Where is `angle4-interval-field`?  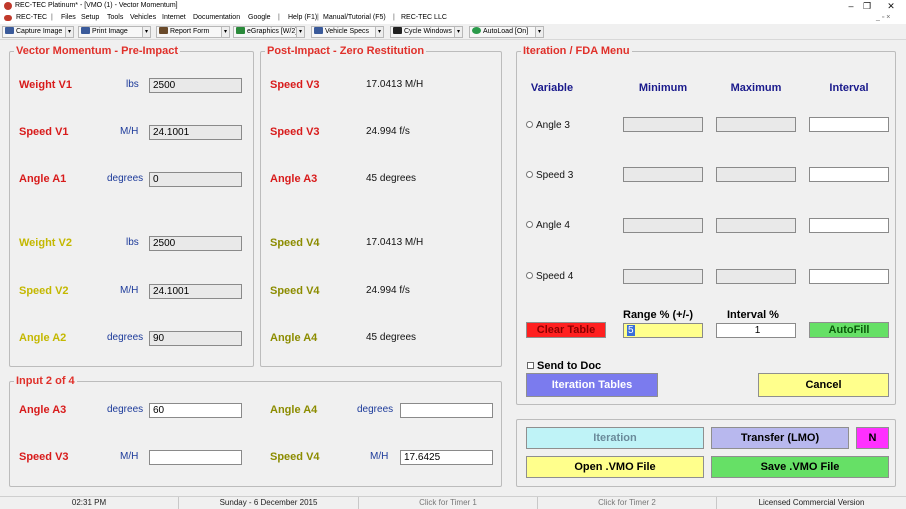
angle4-interval-field is located at coordinates (849, 225).